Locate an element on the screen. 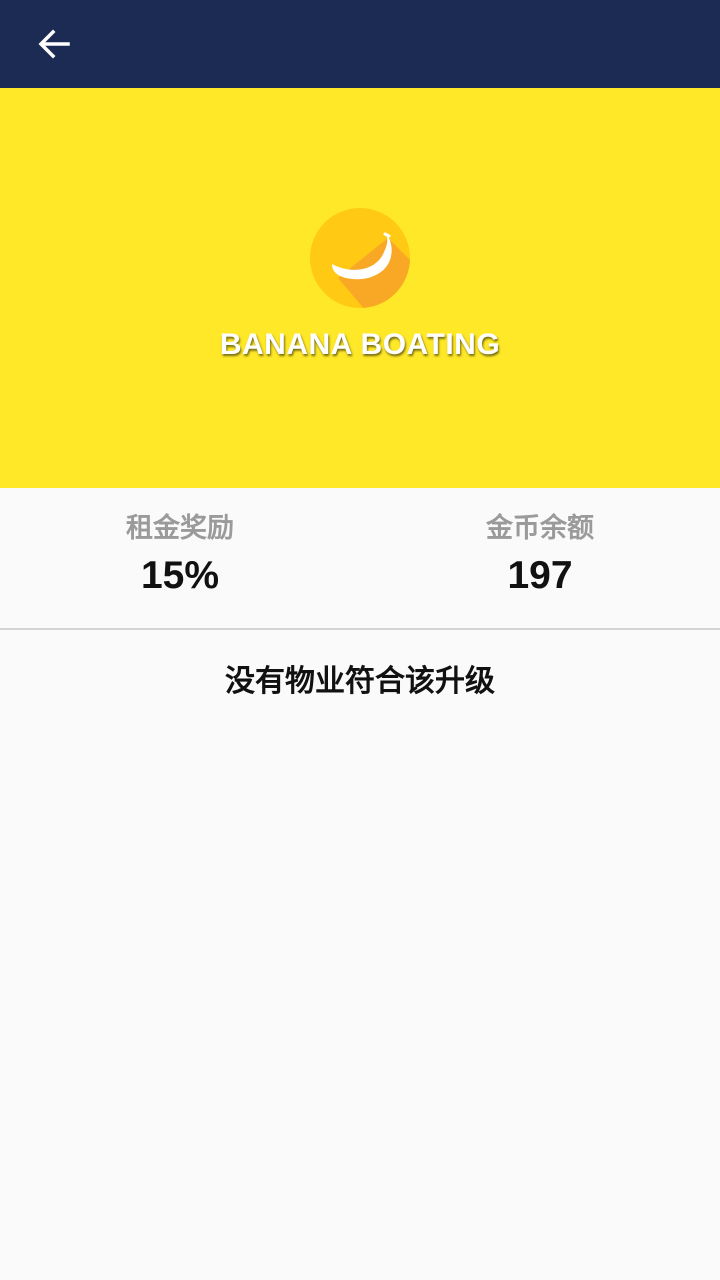 Image resolution: width=720 pixels, height=1280 pixels. divider is located at coordinates (360, 629).